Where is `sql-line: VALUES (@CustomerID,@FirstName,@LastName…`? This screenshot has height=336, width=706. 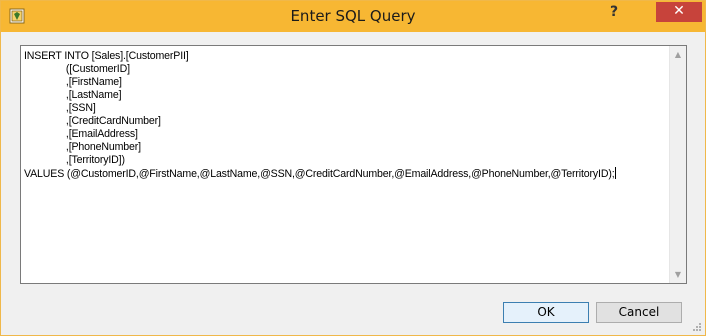
sql-line: VALUES (@CustomerID,@FirstName,@LastName… is located at coordinates (346, 174).